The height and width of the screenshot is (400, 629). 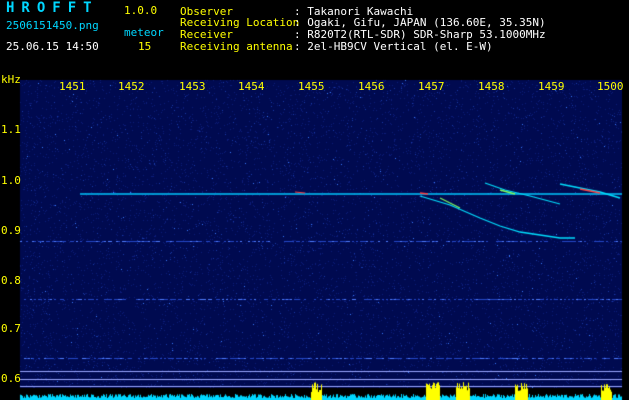 What do you see at coordinates (236, 46) in the screenshot?
I see `info-label-antenna: Receiving antenna` at bounding box center [236, 46].